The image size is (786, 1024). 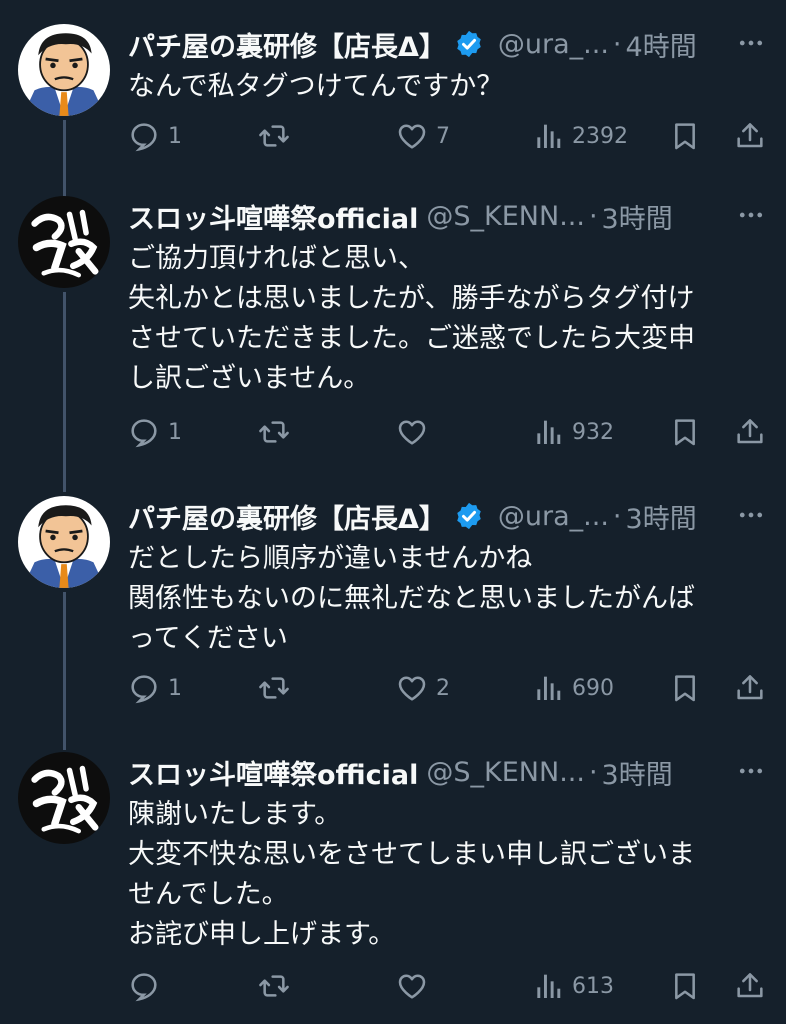 What do you see at coordinates (600, 136) in the screenshot?
I see `view-count: 2392` at bounding box center [600, 136].